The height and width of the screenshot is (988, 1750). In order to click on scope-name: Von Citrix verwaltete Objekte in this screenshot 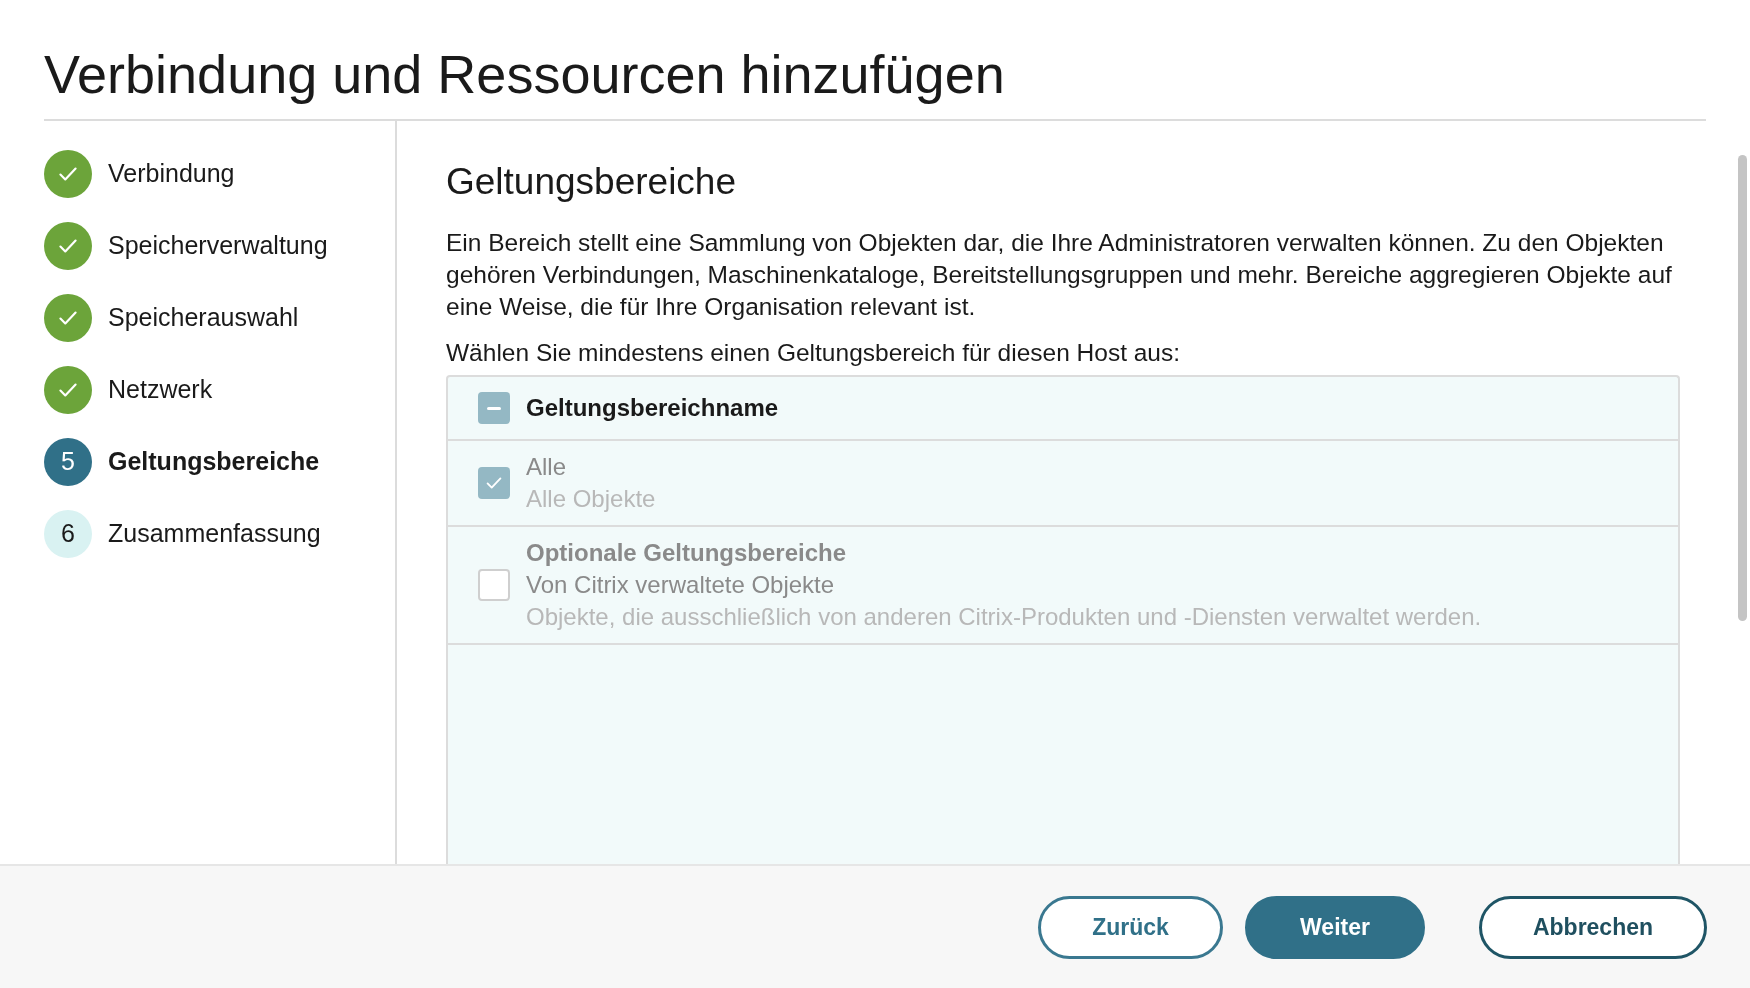, I will do `click(681, 585)`.